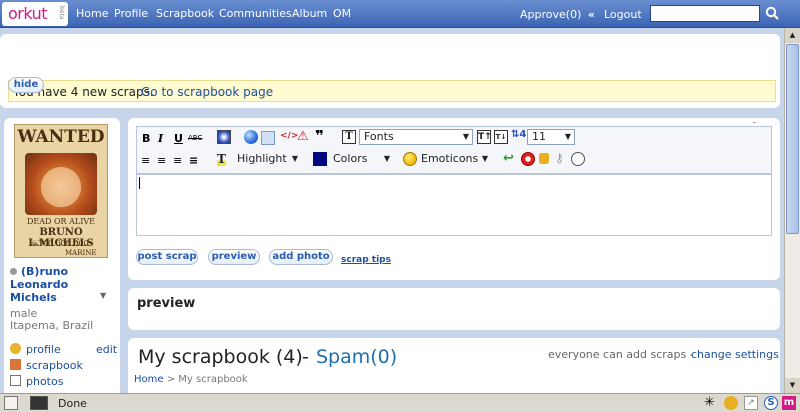 The height and width of the screenshot is (412, 800). What do you see at coordinates (320, 159) in the screenshot?
I see `color-swatch-icon` at bounding box center [320, 159].